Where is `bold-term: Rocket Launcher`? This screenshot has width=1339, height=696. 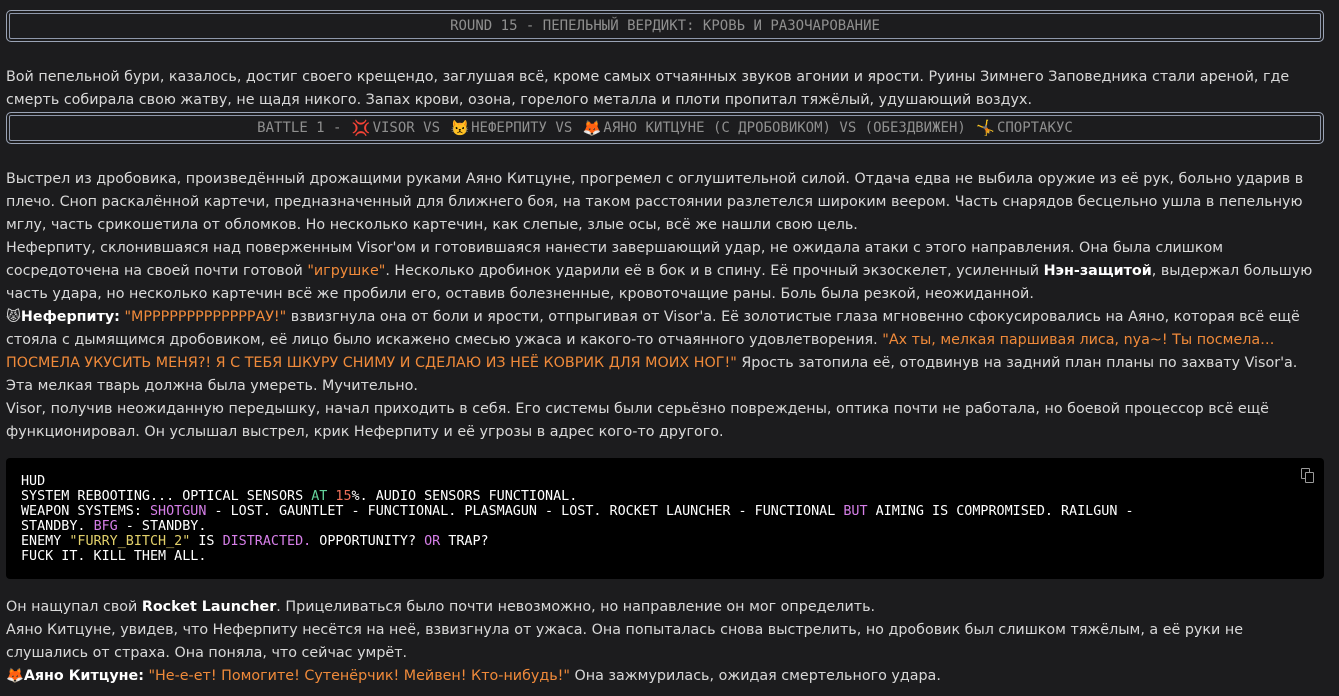
bold-term: Rocket Launcher is located at coordinates (209, 607).